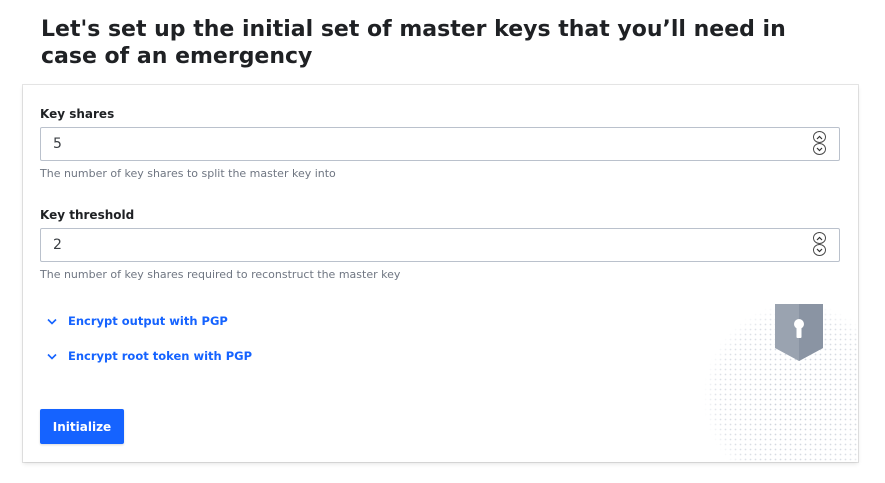 This screenshot has width=885, height=483. What do you see at coordinates (87, 215) in the screenshot?
I see `key-threshold-label: Key threshold` at bounding box center [87, 215].